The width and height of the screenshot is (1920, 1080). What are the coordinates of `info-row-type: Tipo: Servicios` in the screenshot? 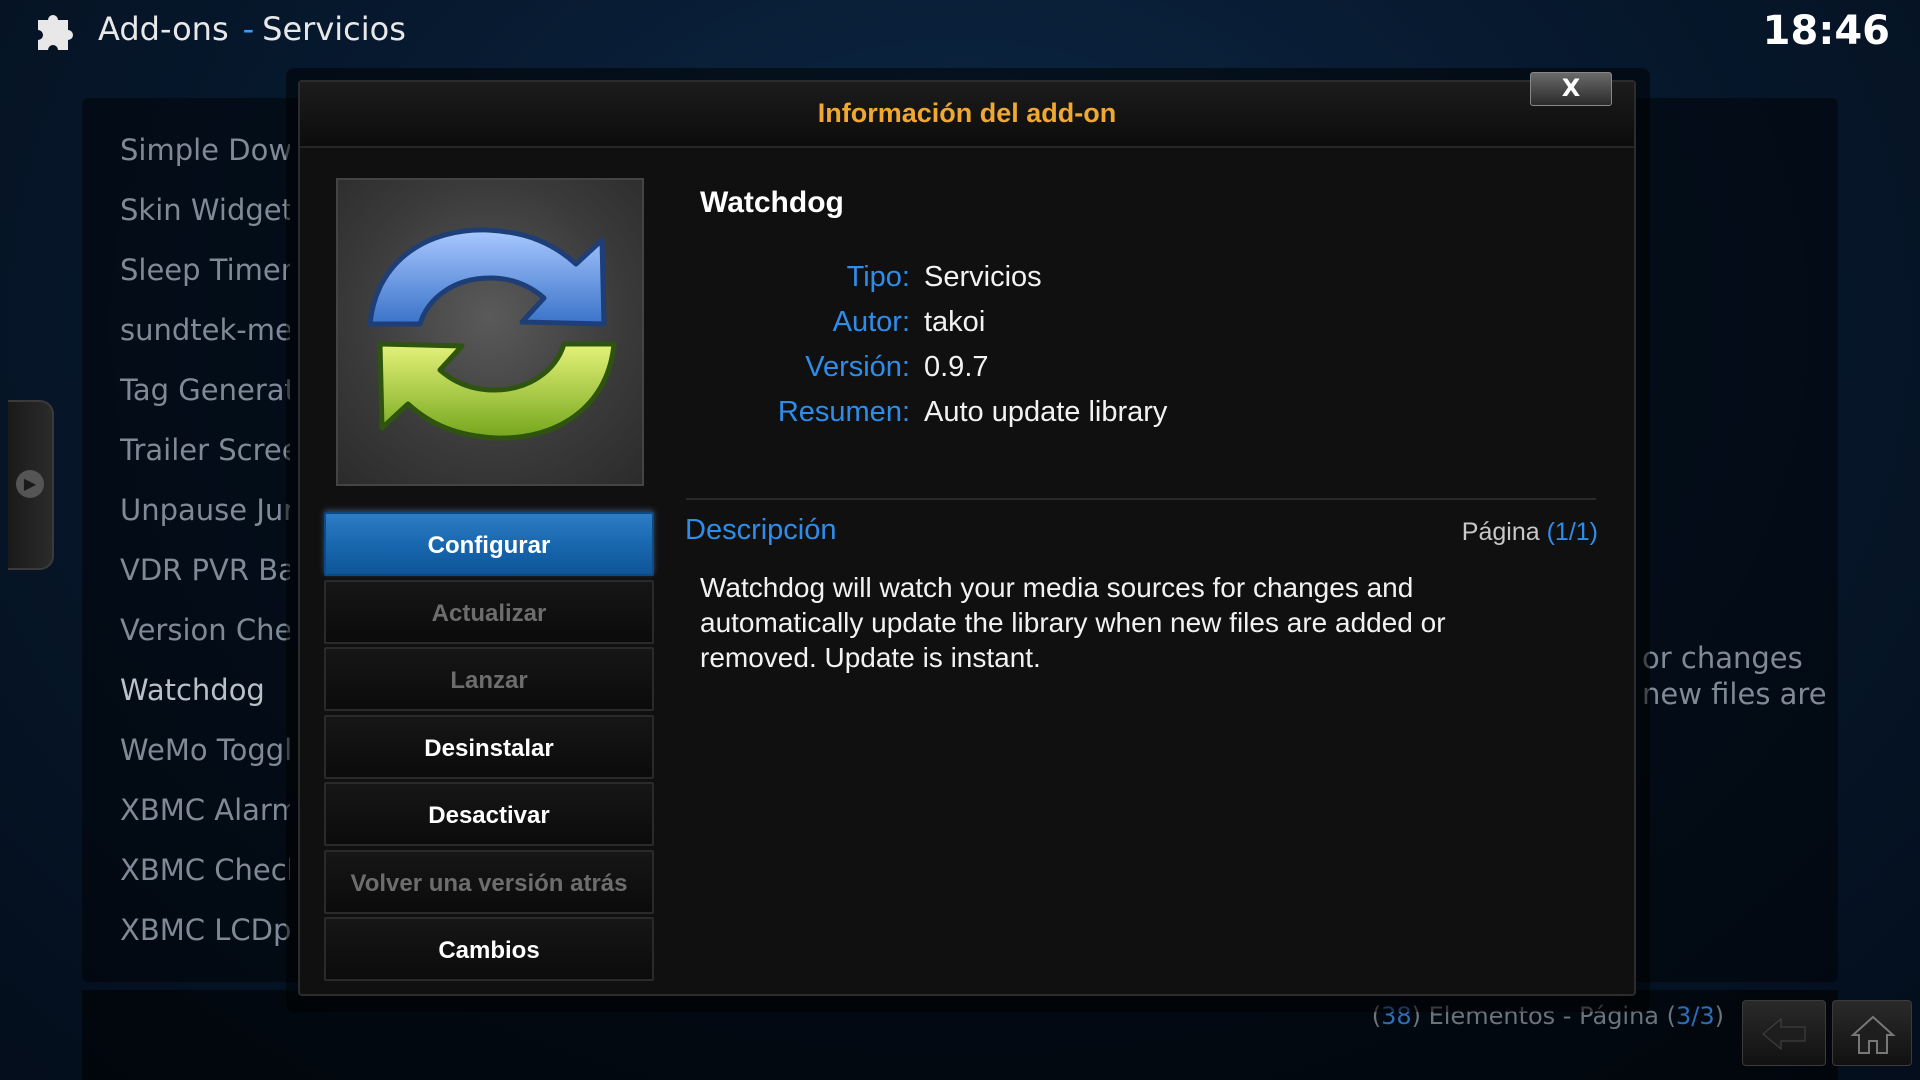 It's located at (1140, 276).